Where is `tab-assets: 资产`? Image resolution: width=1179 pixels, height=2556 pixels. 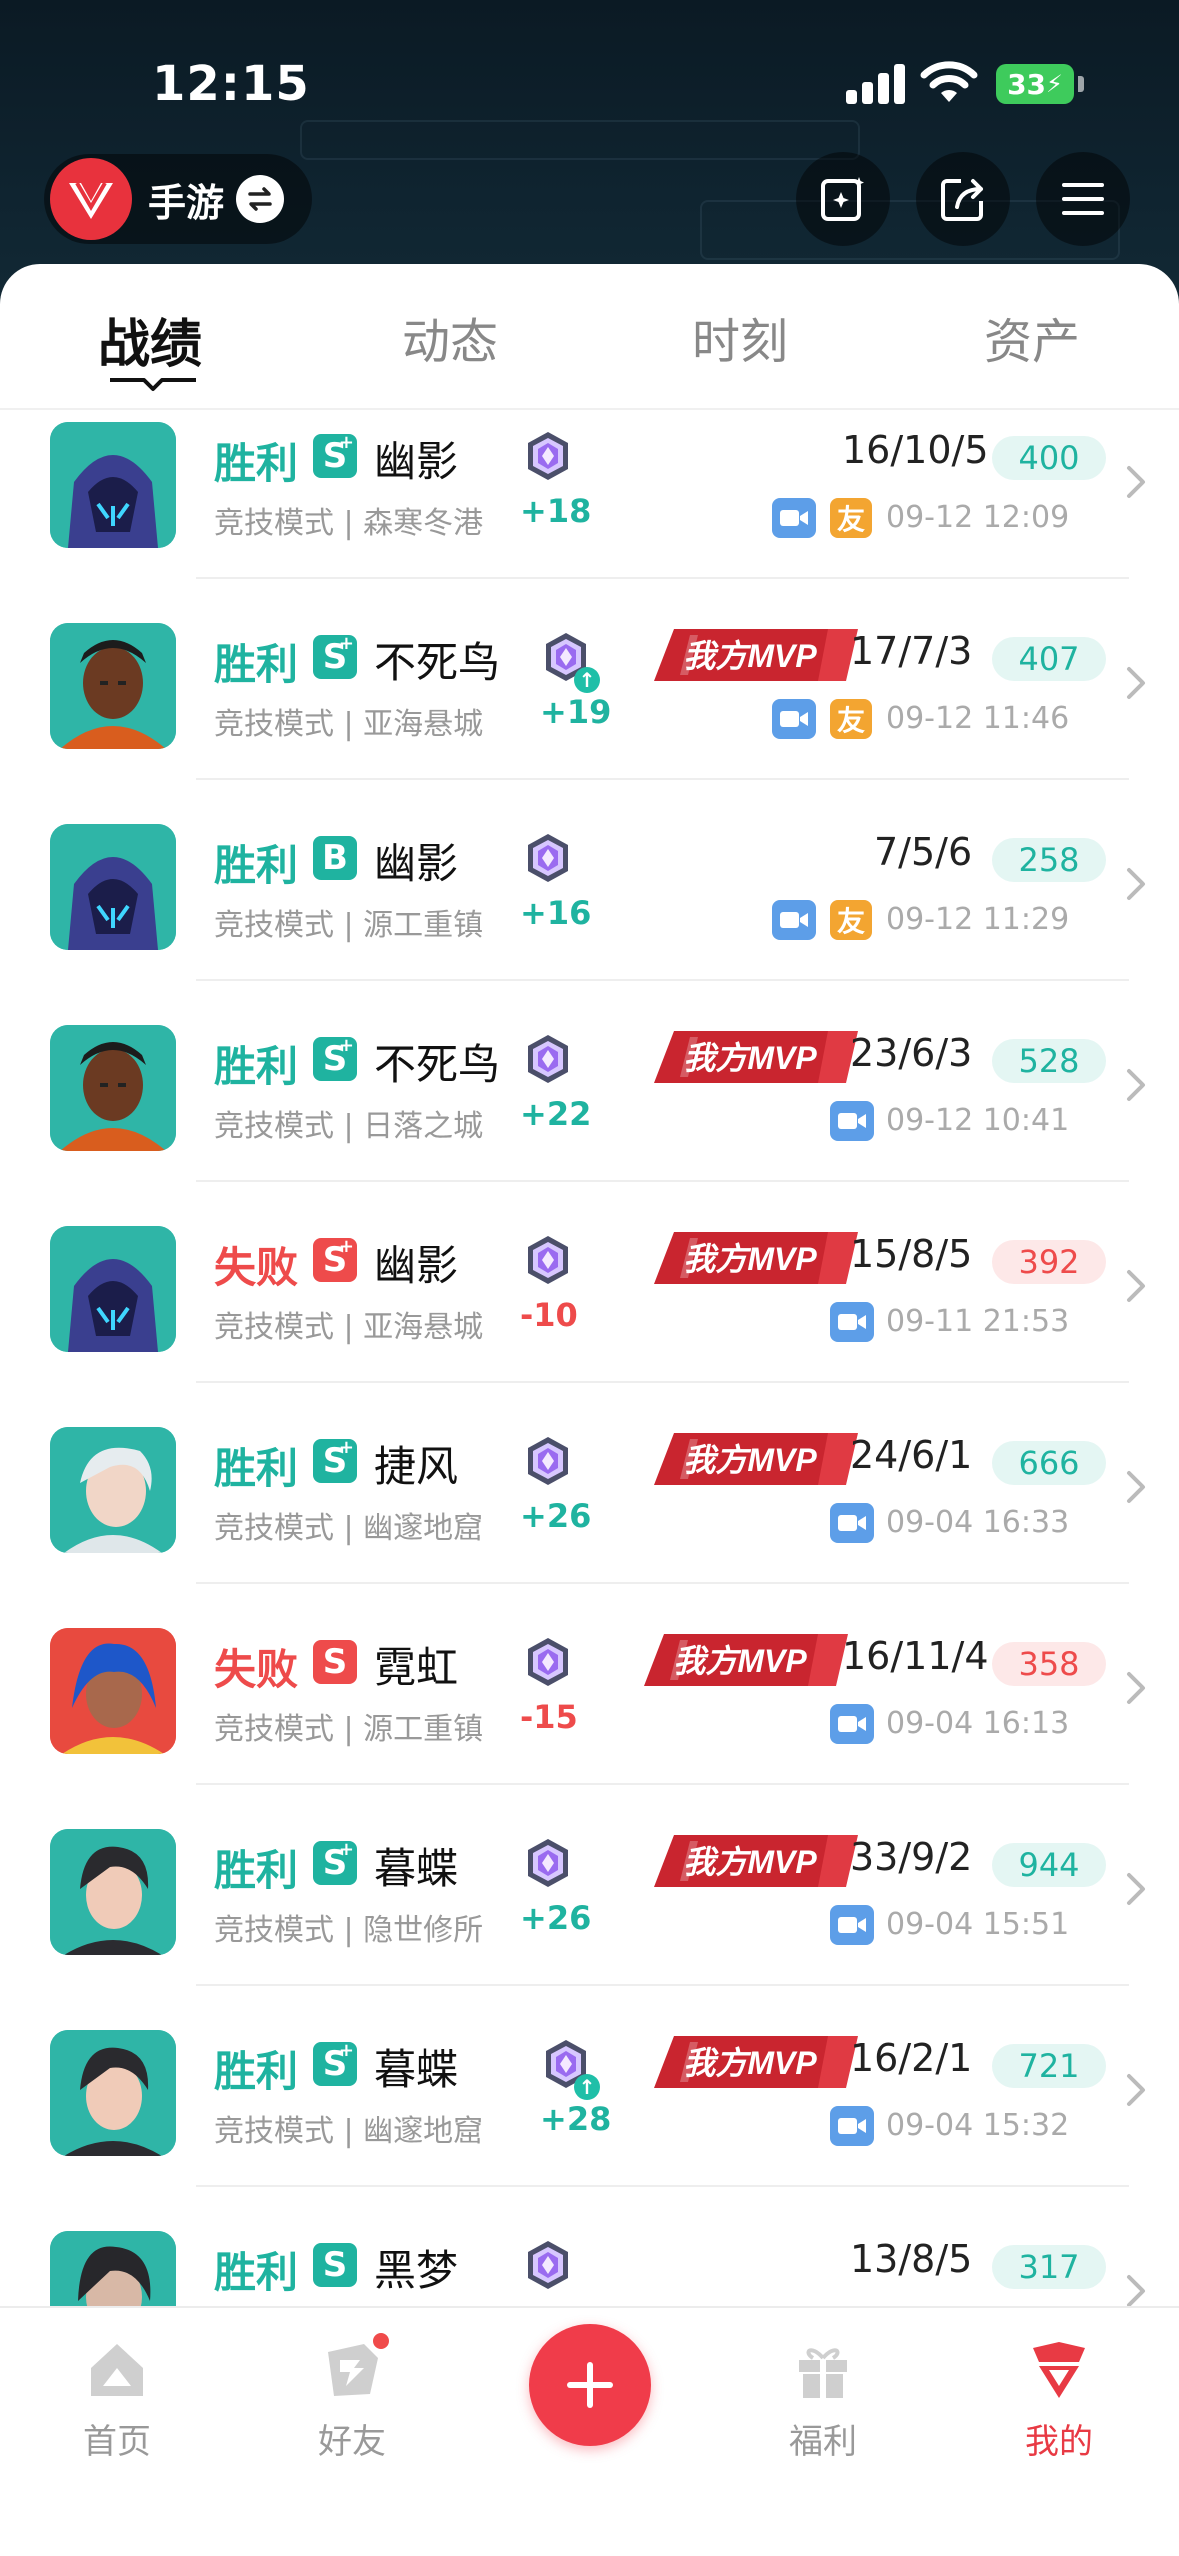
tab-assets: 资产 is located at coordinates (1032, 337).